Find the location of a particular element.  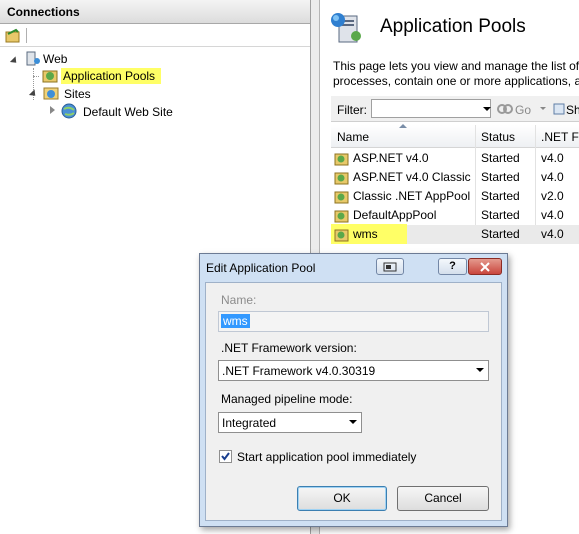

filter-input is located at coordinates (431, 108).